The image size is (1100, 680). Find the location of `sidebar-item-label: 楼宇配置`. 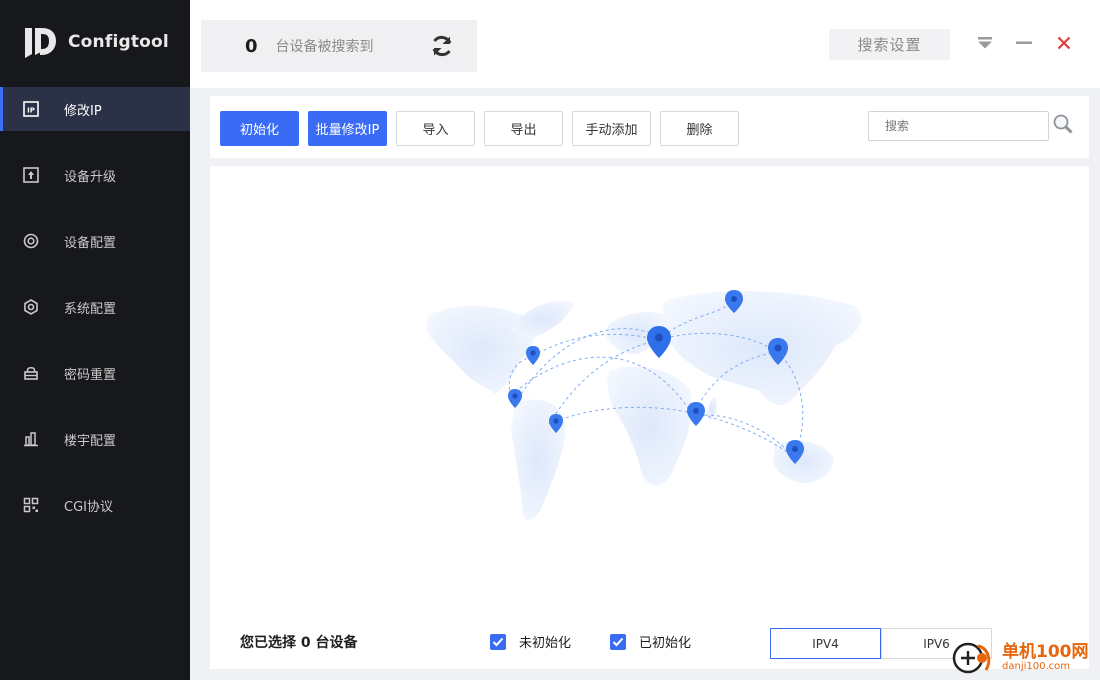

sidebar-item-label: 楼宇配置 is located at coordinates (90, 439).